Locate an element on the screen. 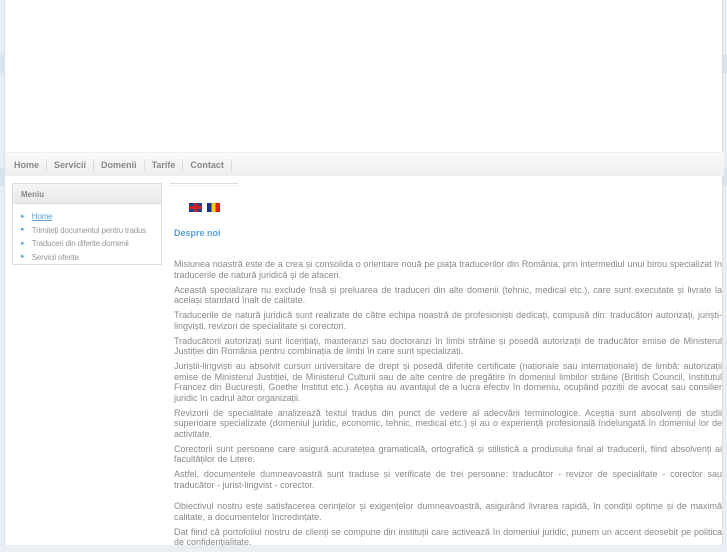  uk-flag-icon is located at coordinates (195, 207).